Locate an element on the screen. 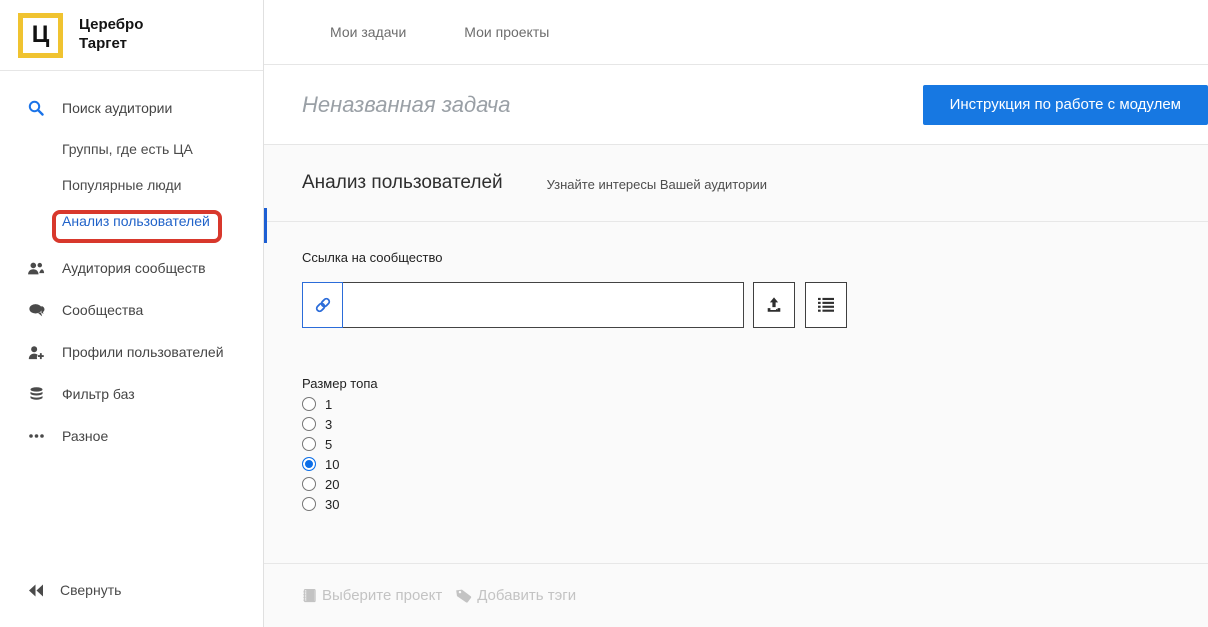 Image resolution: width=1208 pixels, height=627 pixels. brand-logo-icon: Ц is located at coordinates (40, 35).